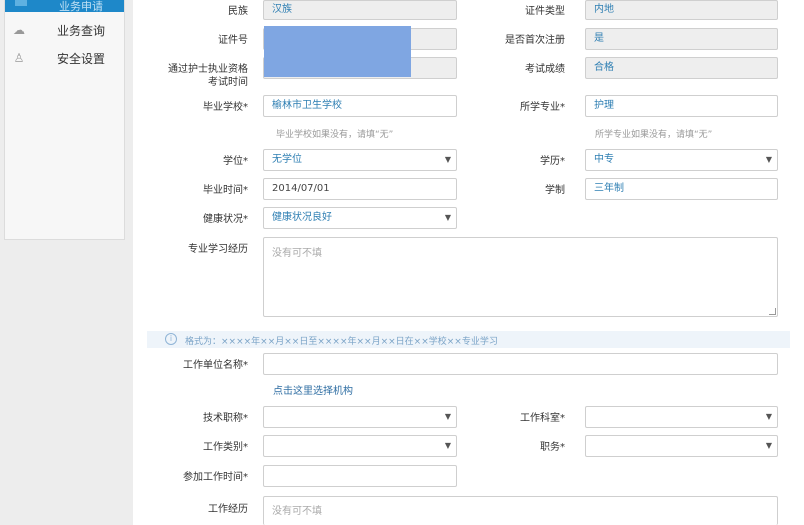  I want to click on work-history-label: 工作经历, so click(228, 509).